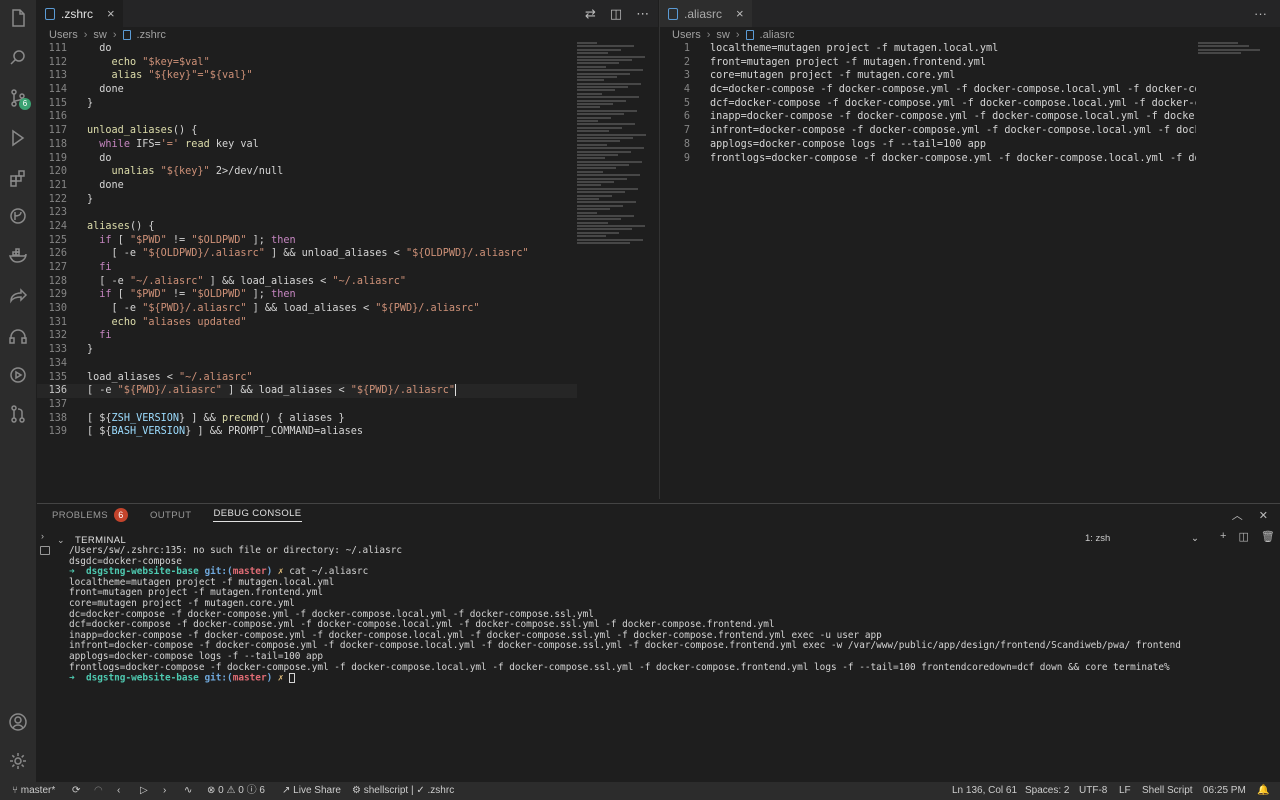 Image resolution: width=1280 pixels, height=800 pixels. What do you see at coordinates (76, 791) in the screenshot?
I see `sync-icon: ⟳` at bounding box center [76, 791].